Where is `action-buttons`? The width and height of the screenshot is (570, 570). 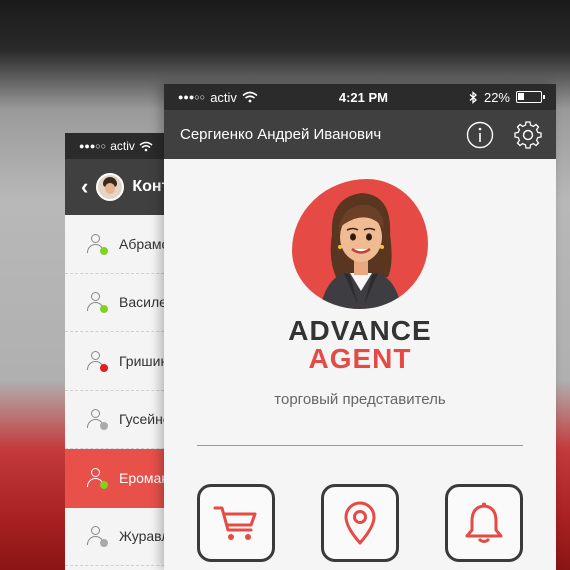 action-buttons is located at coordinates (360, 523).